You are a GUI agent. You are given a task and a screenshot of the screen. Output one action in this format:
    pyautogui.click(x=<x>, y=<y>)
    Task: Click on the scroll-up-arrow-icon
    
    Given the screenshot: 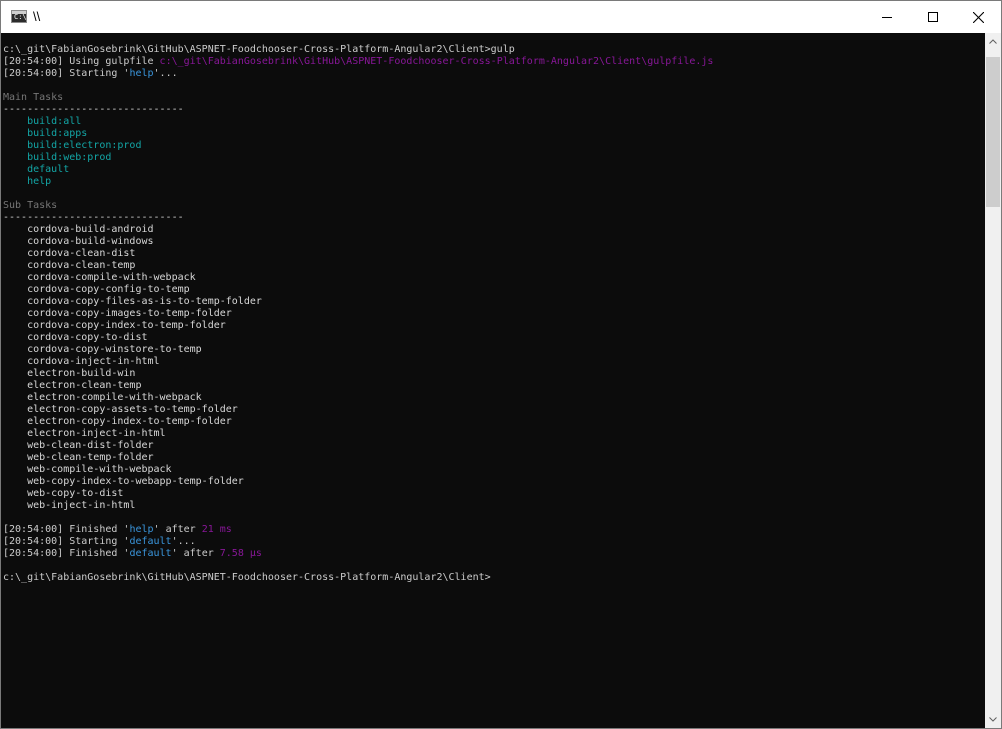 What is the action you would take?
    pyautogui.click(x=993, y=41)
    